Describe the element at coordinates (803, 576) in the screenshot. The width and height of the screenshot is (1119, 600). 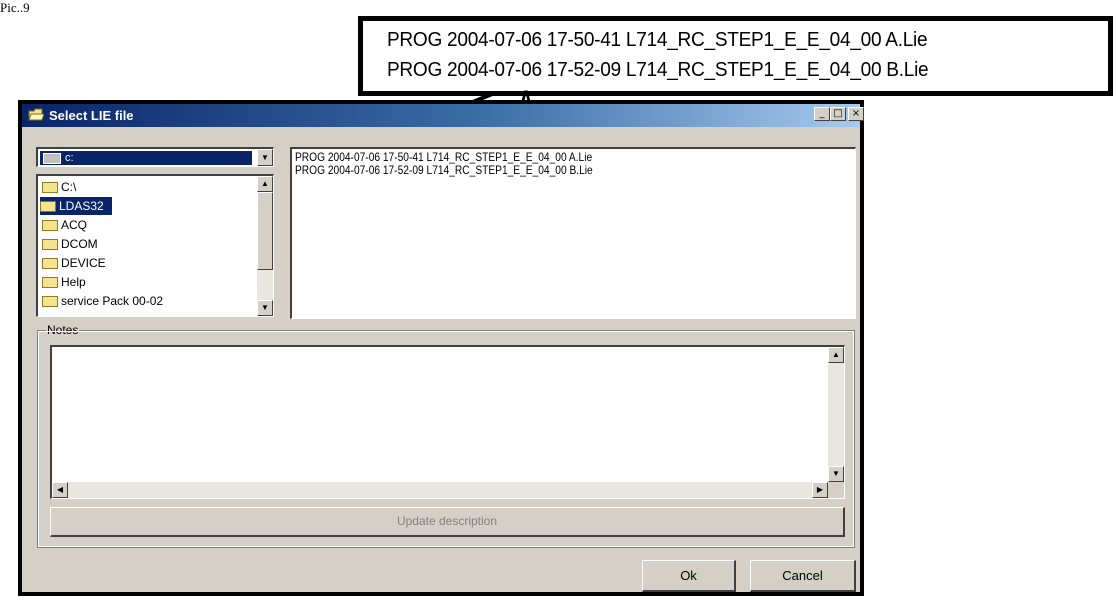
I see `cancel-button: Cancel` at that location.